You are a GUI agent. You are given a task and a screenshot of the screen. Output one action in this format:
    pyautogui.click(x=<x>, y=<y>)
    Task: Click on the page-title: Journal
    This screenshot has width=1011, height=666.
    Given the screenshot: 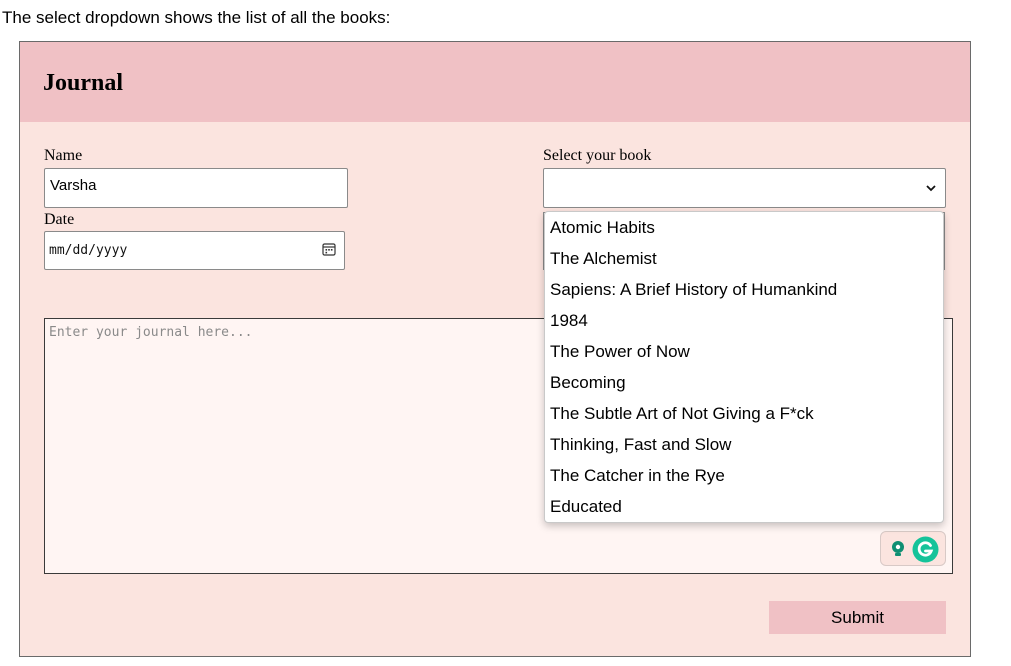 What is the action you would take?
    pyautogui.click(x=83, y=83)
    